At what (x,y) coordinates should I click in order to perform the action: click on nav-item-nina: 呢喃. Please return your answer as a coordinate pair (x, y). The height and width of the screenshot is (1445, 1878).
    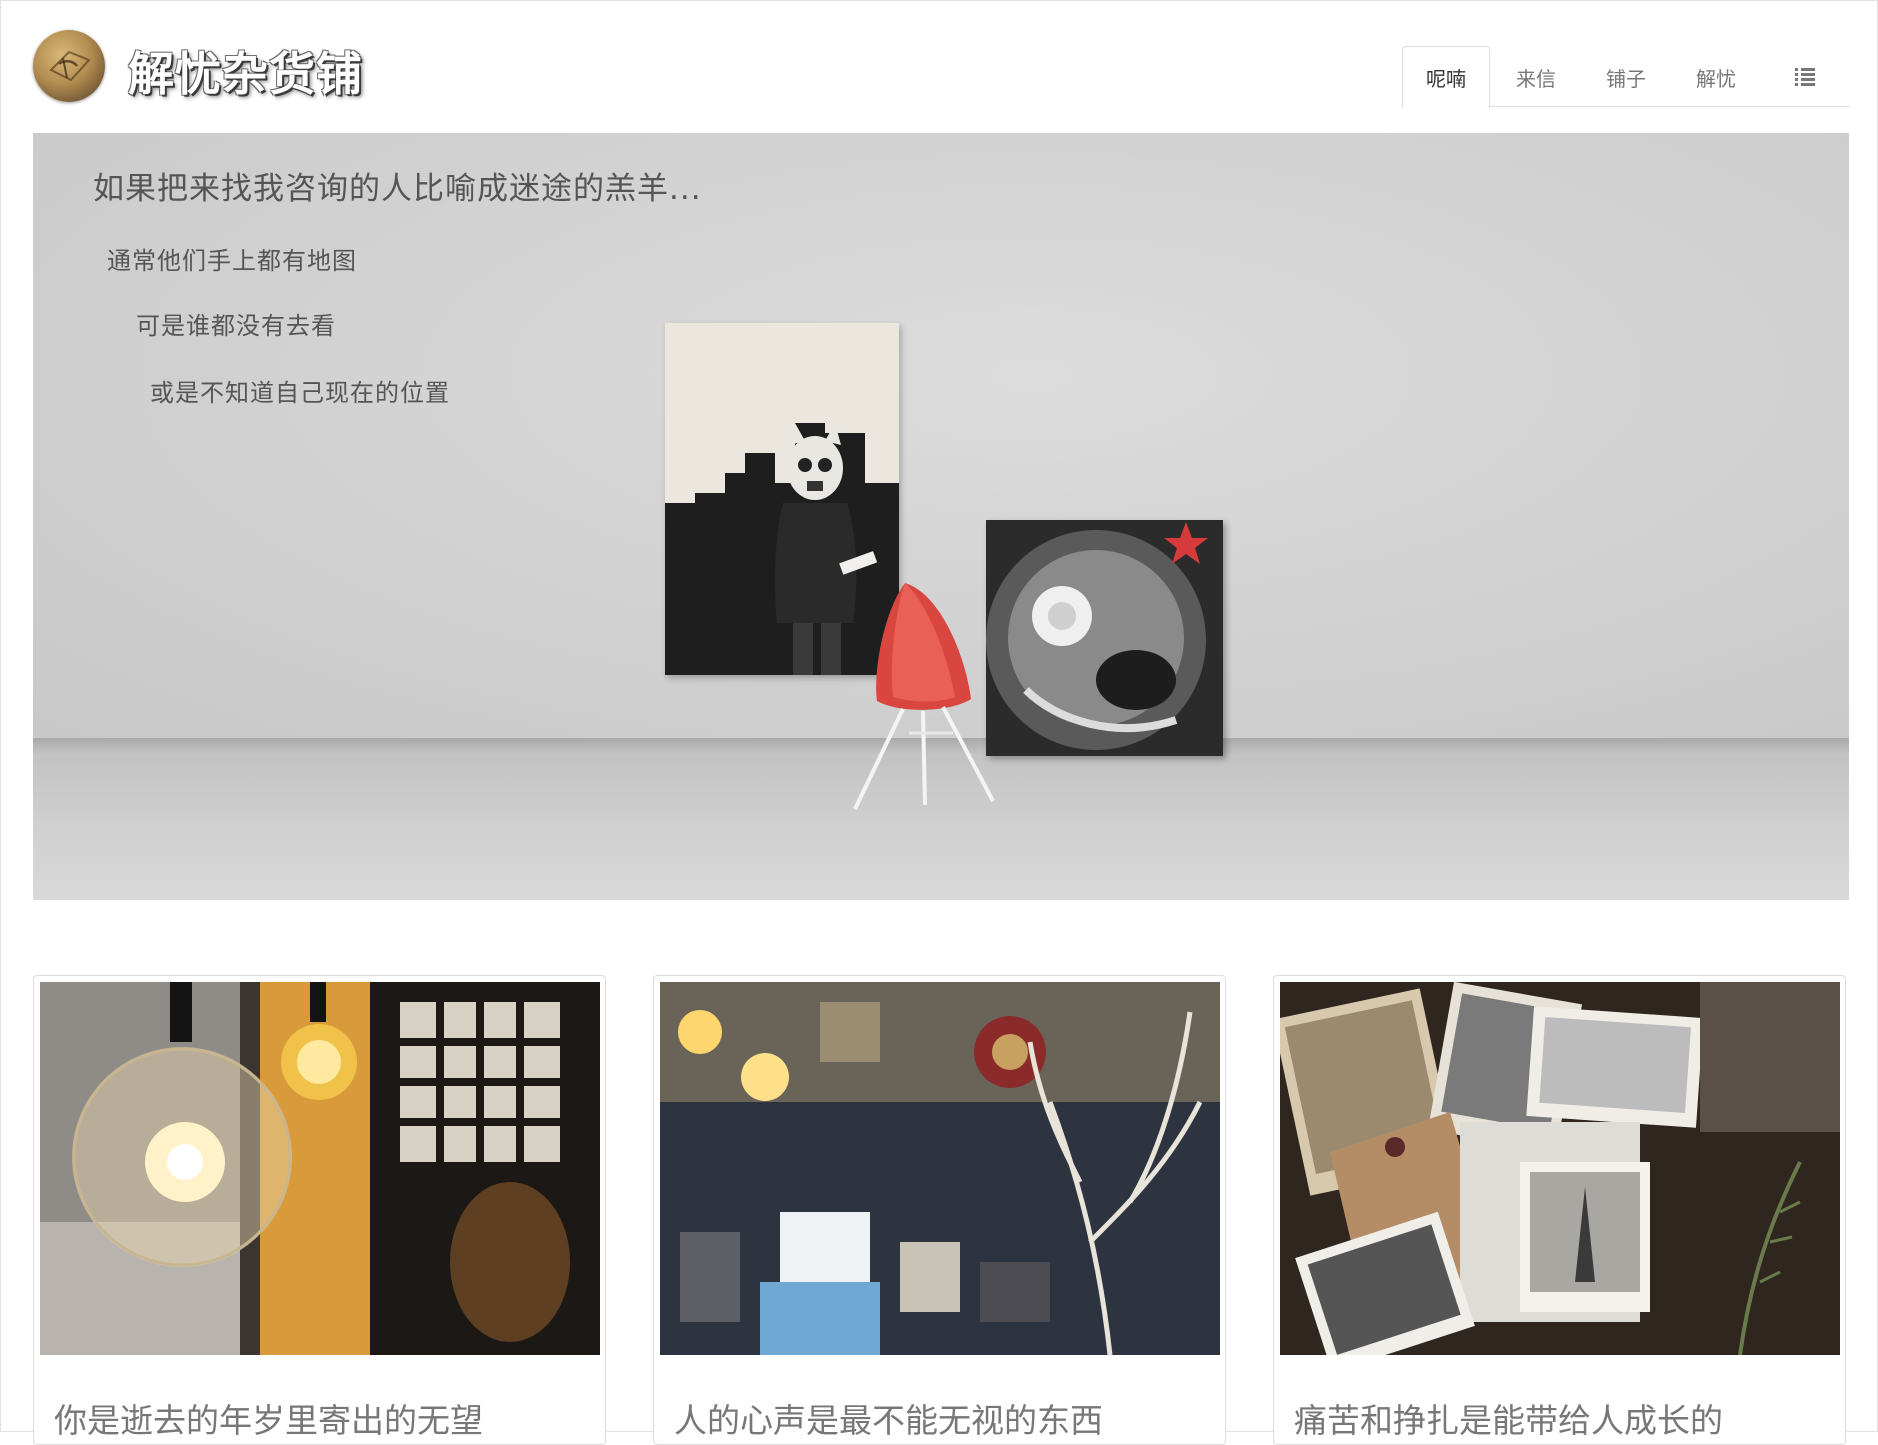
    Looking at the image, I should click on (1446, 77).